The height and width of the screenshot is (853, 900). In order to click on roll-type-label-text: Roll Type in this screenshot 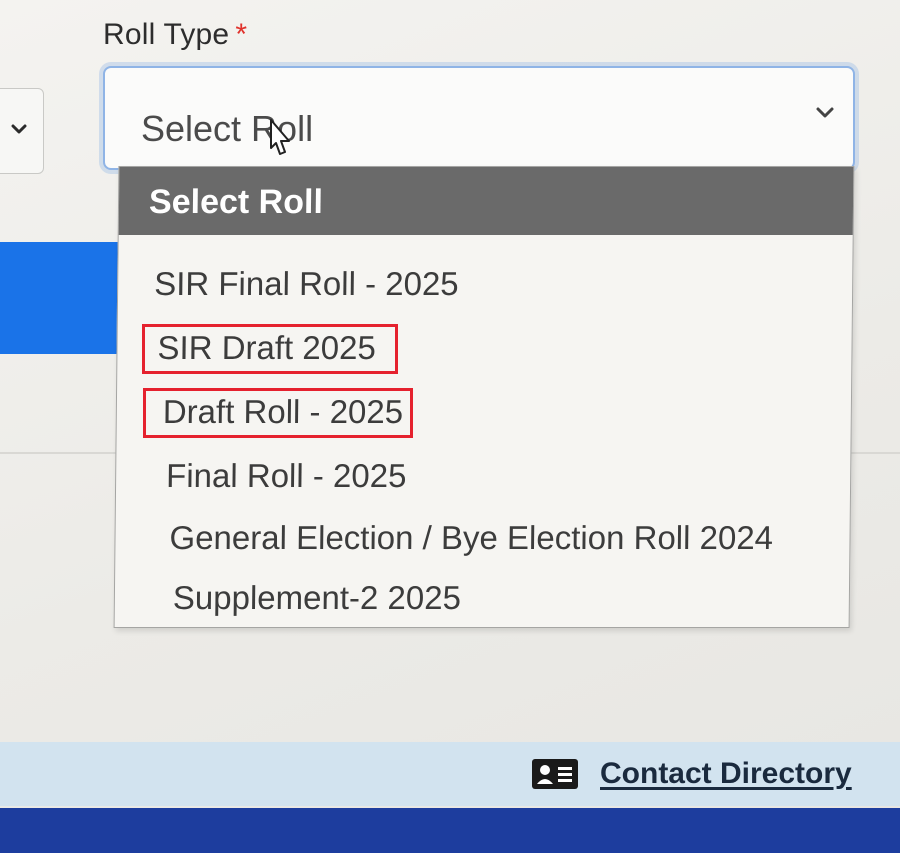, I will do `click(166, 34)`.